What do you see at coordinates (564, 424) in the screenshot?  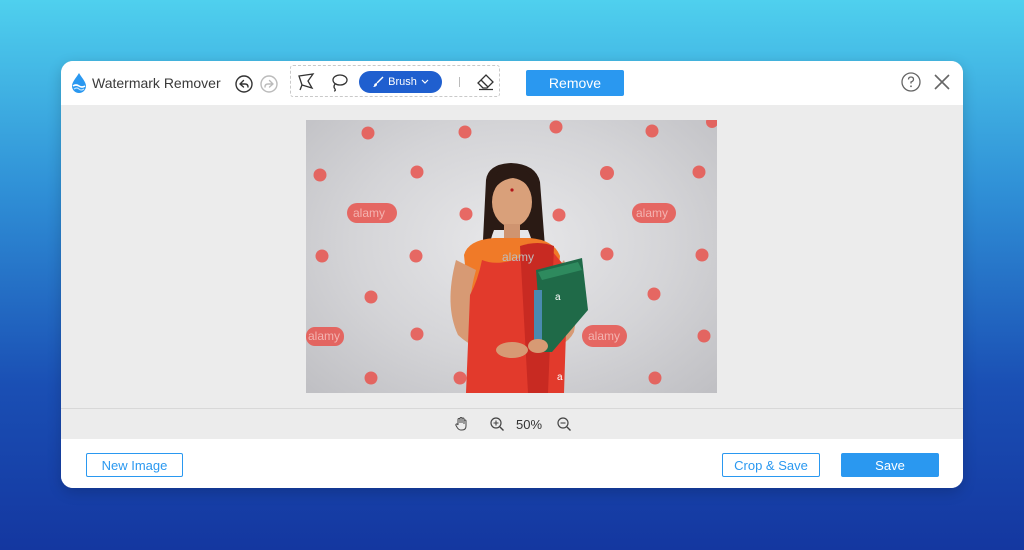 I see `zoom-out-icon` at bounding box center [564, 424].